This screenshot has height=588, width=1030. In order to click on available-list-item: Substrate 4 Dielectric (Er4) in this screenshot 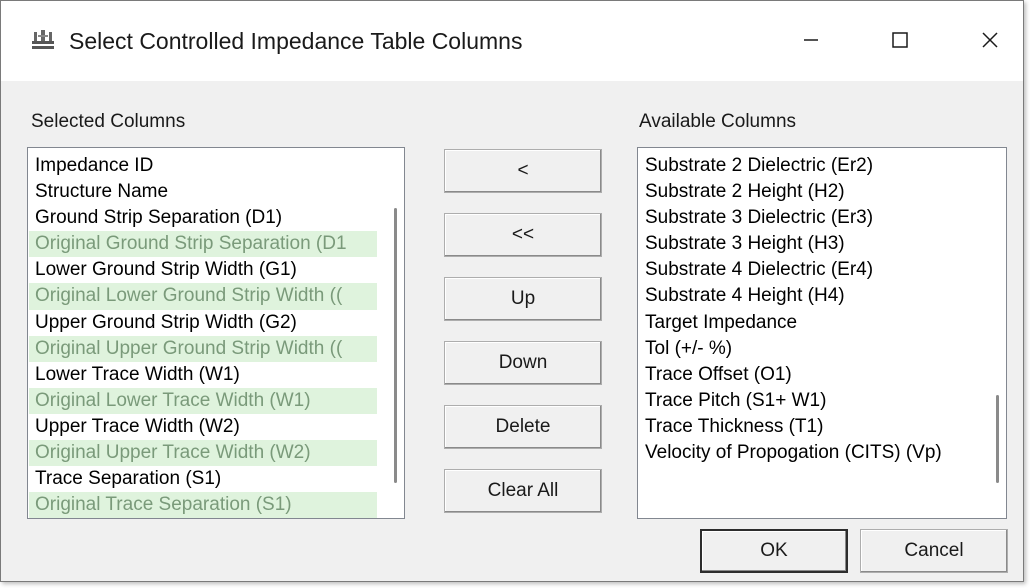, I will do `click(809, 270)`.